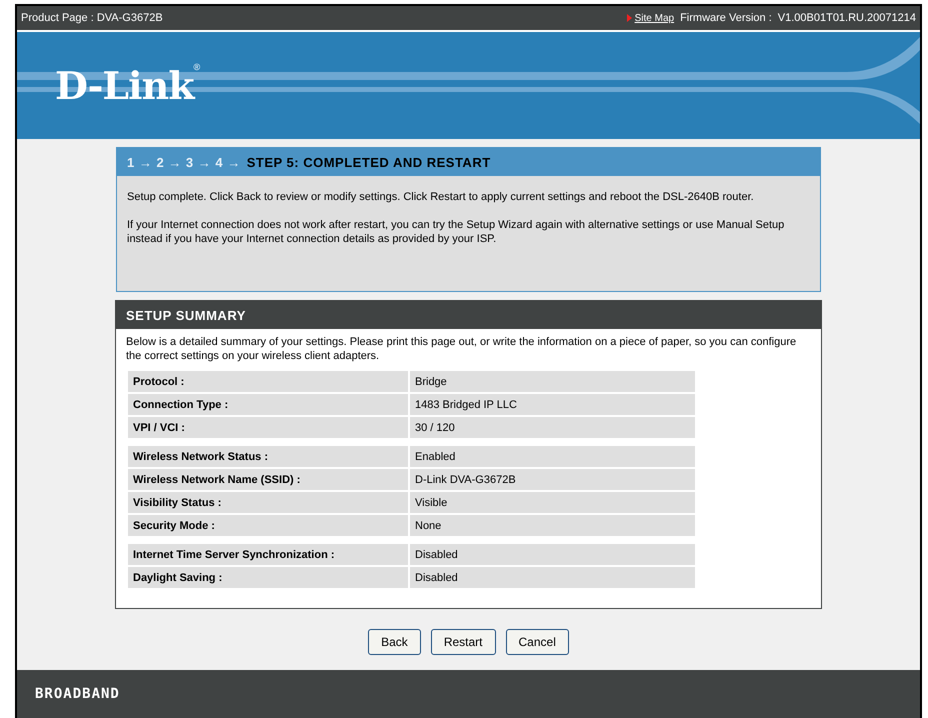 This screenshot has height=718, width=928. I want to click on setting-value: 30 / 120, so click(552, 427).